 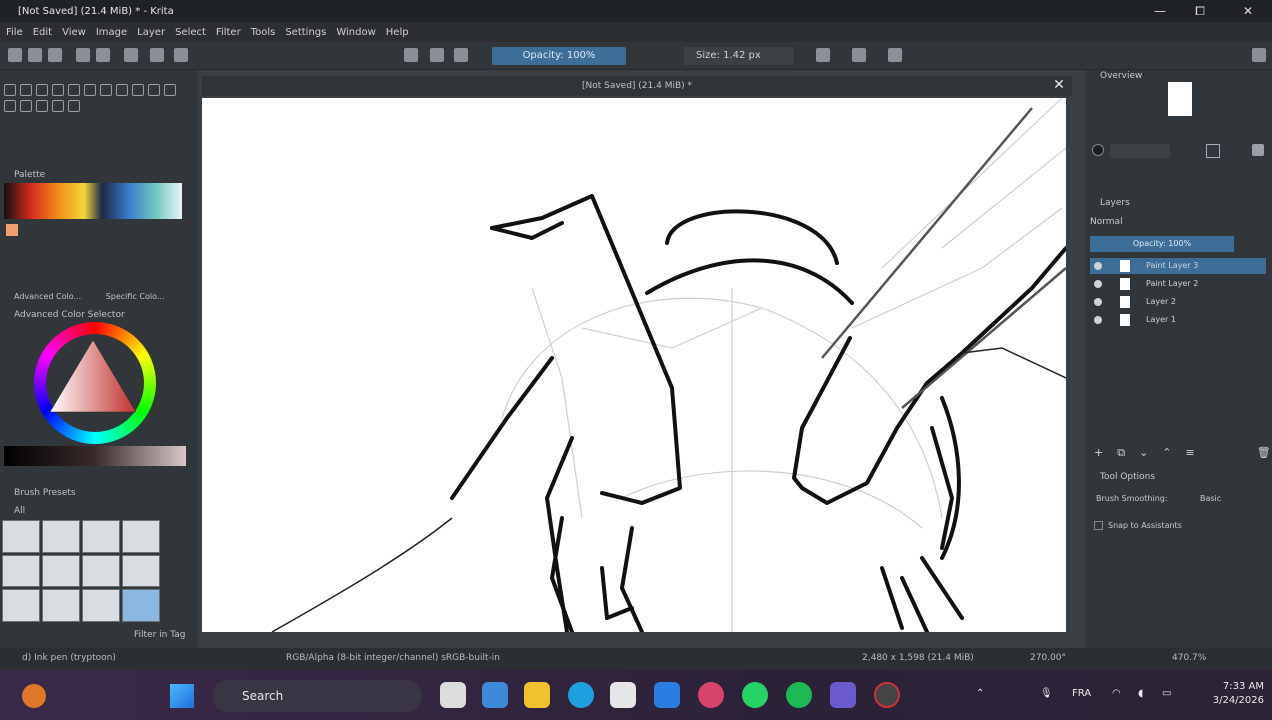 What do you see at coordinates (157, 55) in the screenshot?
I see `erase-mode-icon` at bounding box center [157, 55].